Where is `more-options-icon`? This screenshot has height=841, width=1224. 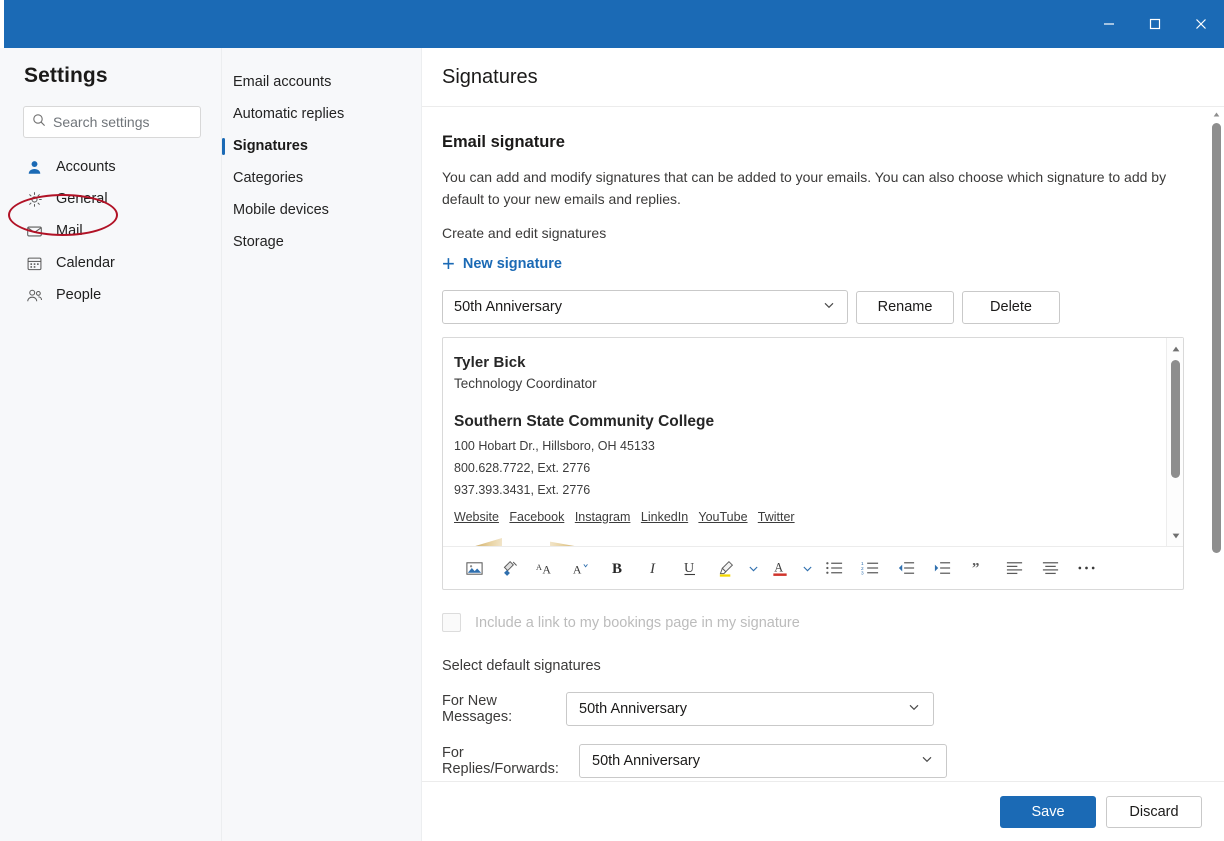
more-options-icon is located at coordinates (1086, 568).